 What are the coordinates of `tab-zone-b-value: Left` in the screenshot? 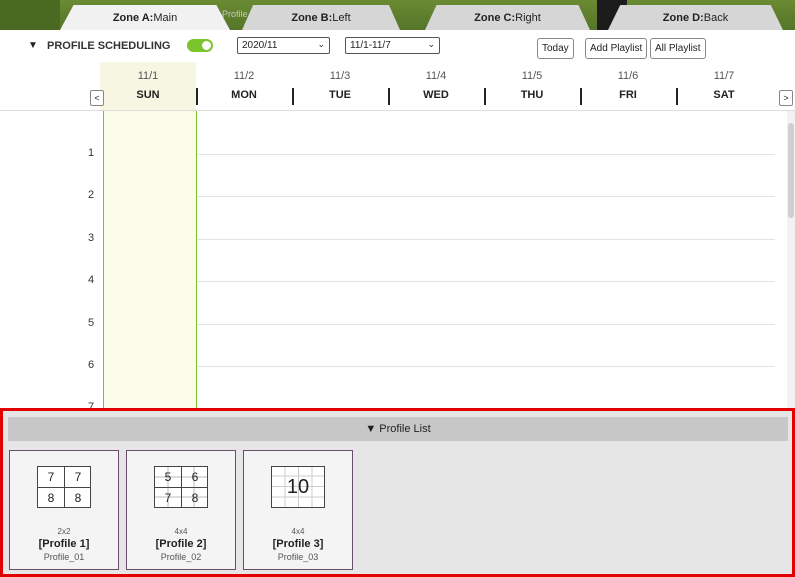 It's located at (341, 17).